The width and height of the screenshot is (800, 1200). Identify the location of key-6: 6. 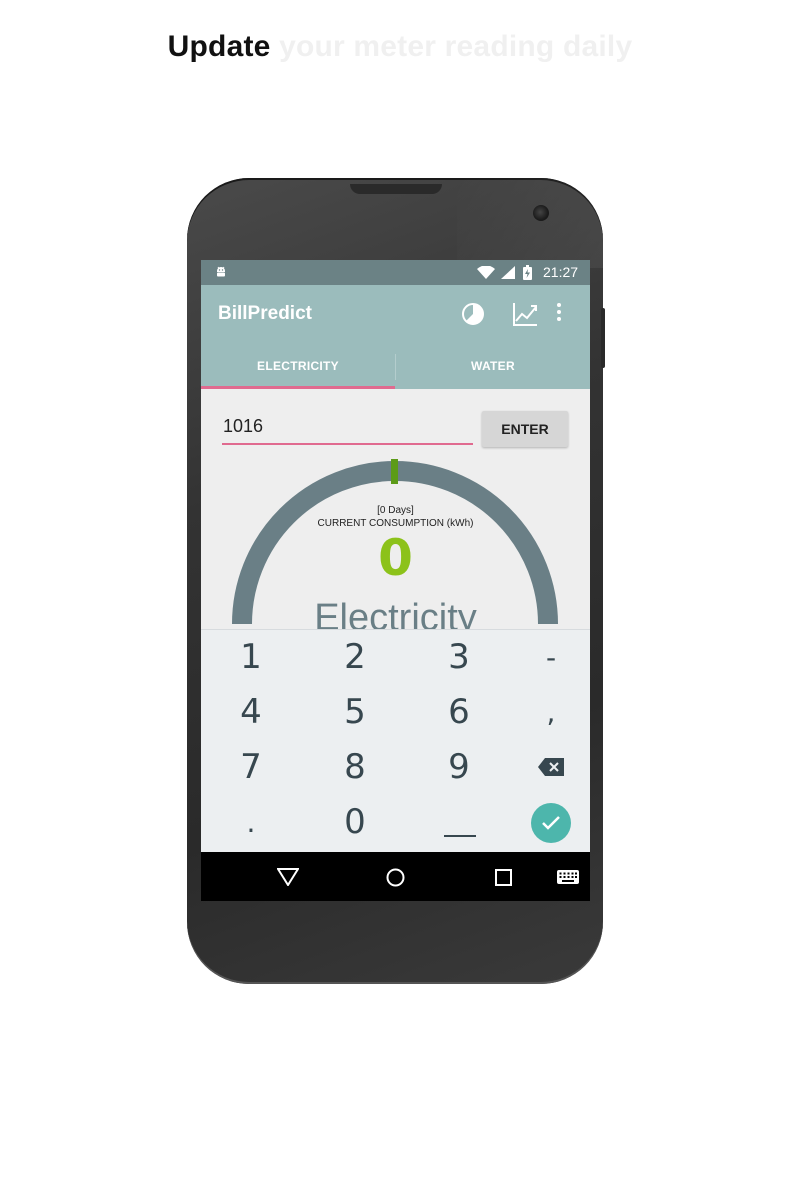
(459, 712).